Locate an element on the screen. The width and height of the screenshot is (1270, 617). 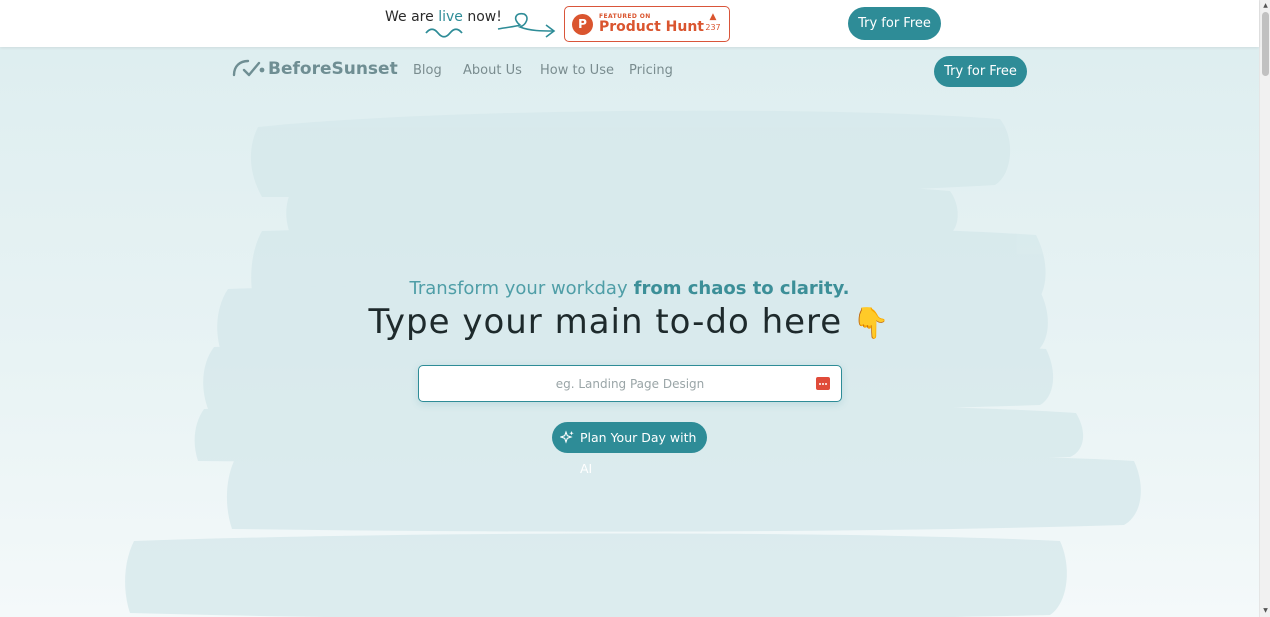
tagline-light: Transform your workday is located at coordinates (518, 288).